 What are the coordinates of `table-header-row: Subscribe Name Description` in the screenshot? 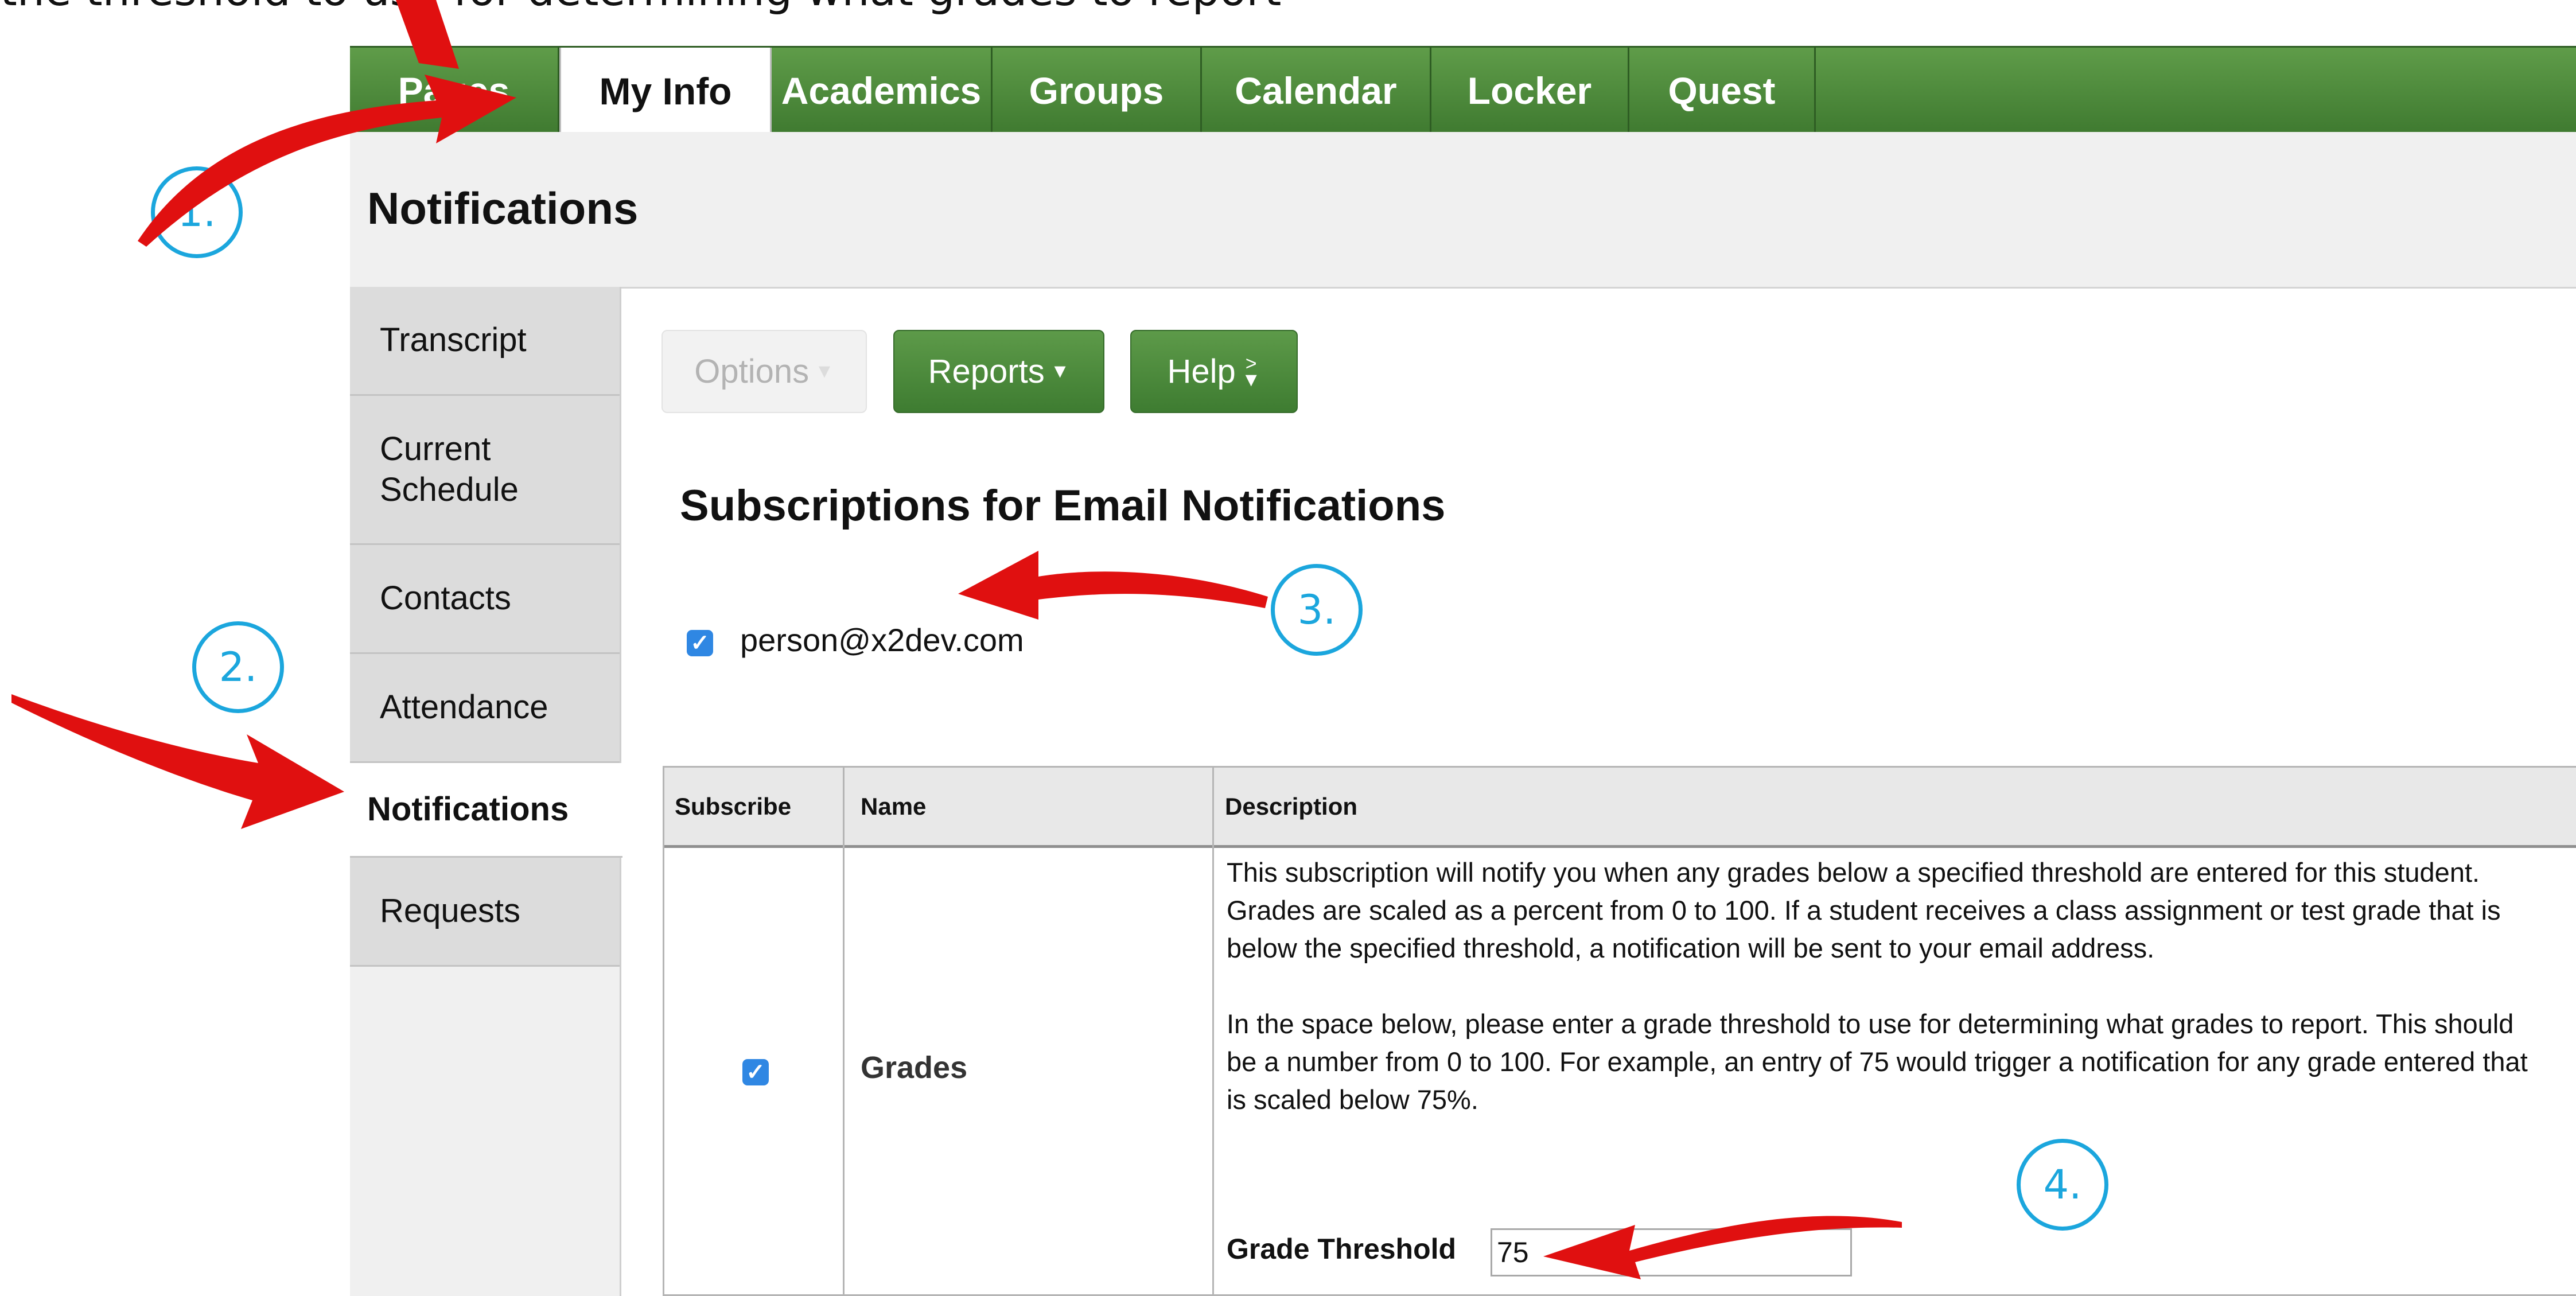 It's located at (1620, 808).